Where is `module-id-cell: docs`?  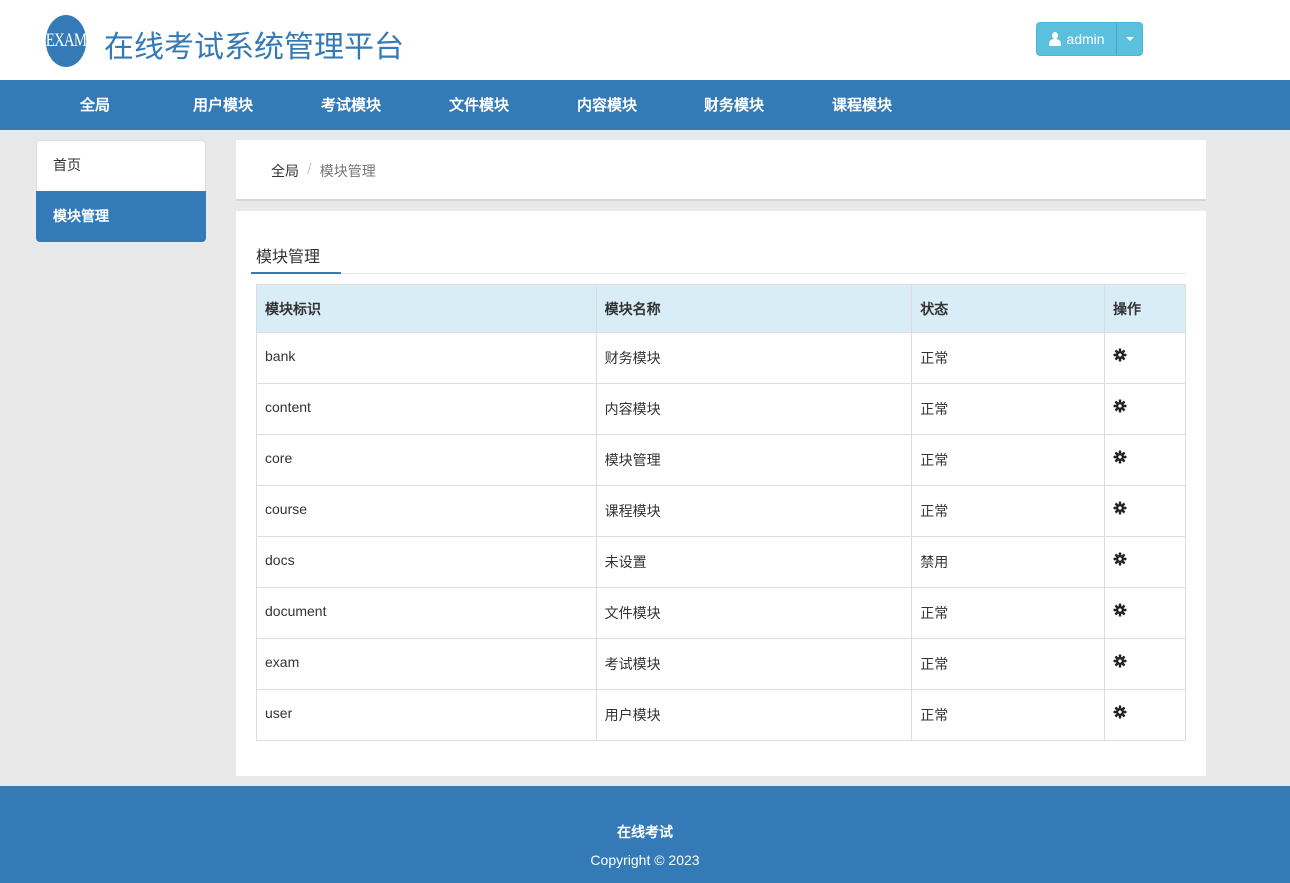 module-id-cell: docs is located at coordinates (426, 562).